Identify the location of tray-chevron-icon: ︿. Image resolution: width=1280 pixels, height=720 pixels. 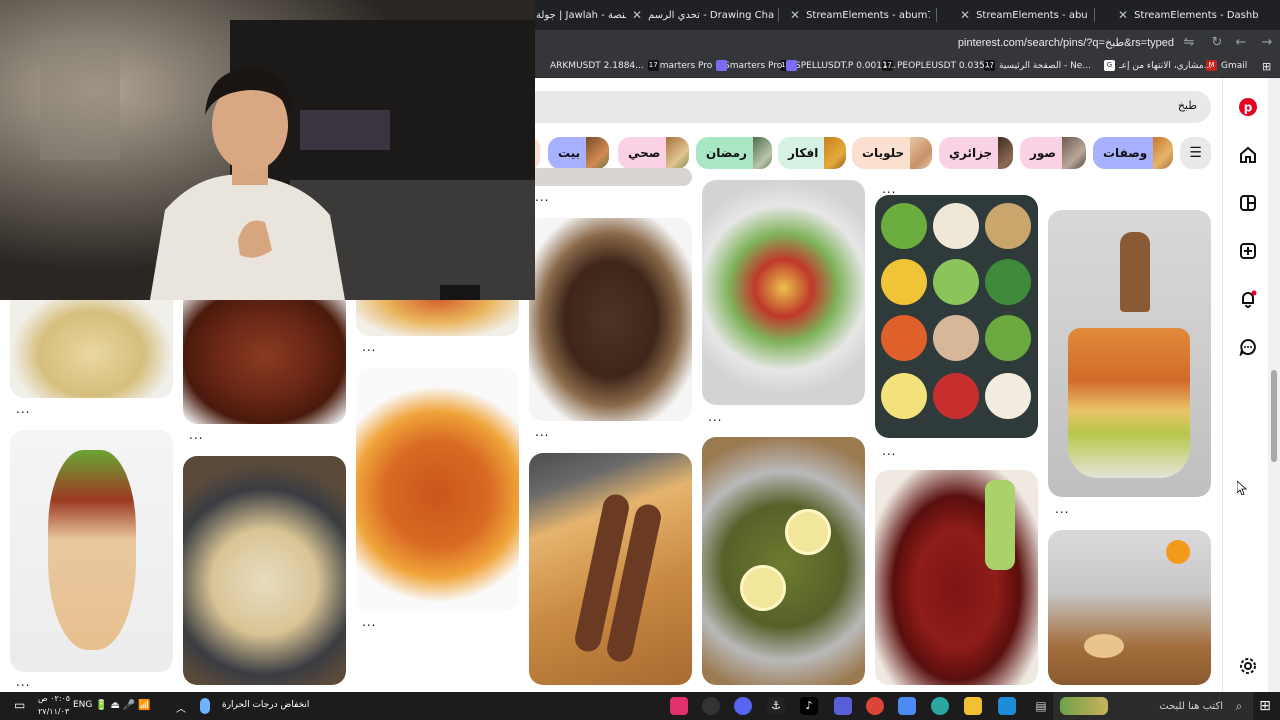
(181, 707).